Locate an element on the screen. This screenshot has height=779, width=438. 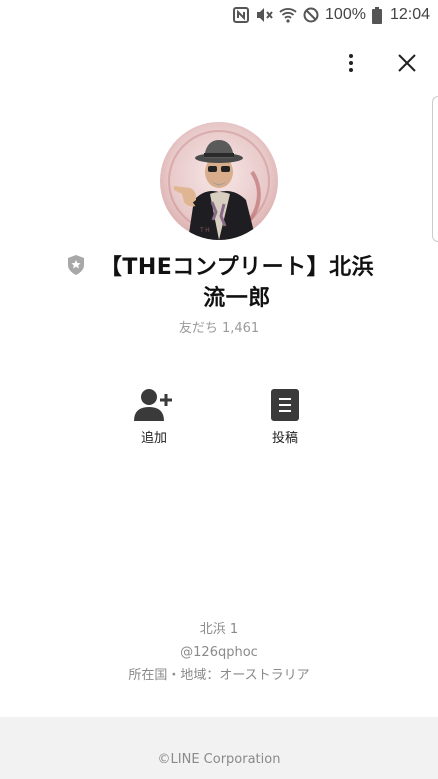
document-icon is located at coordinates (285, 405).